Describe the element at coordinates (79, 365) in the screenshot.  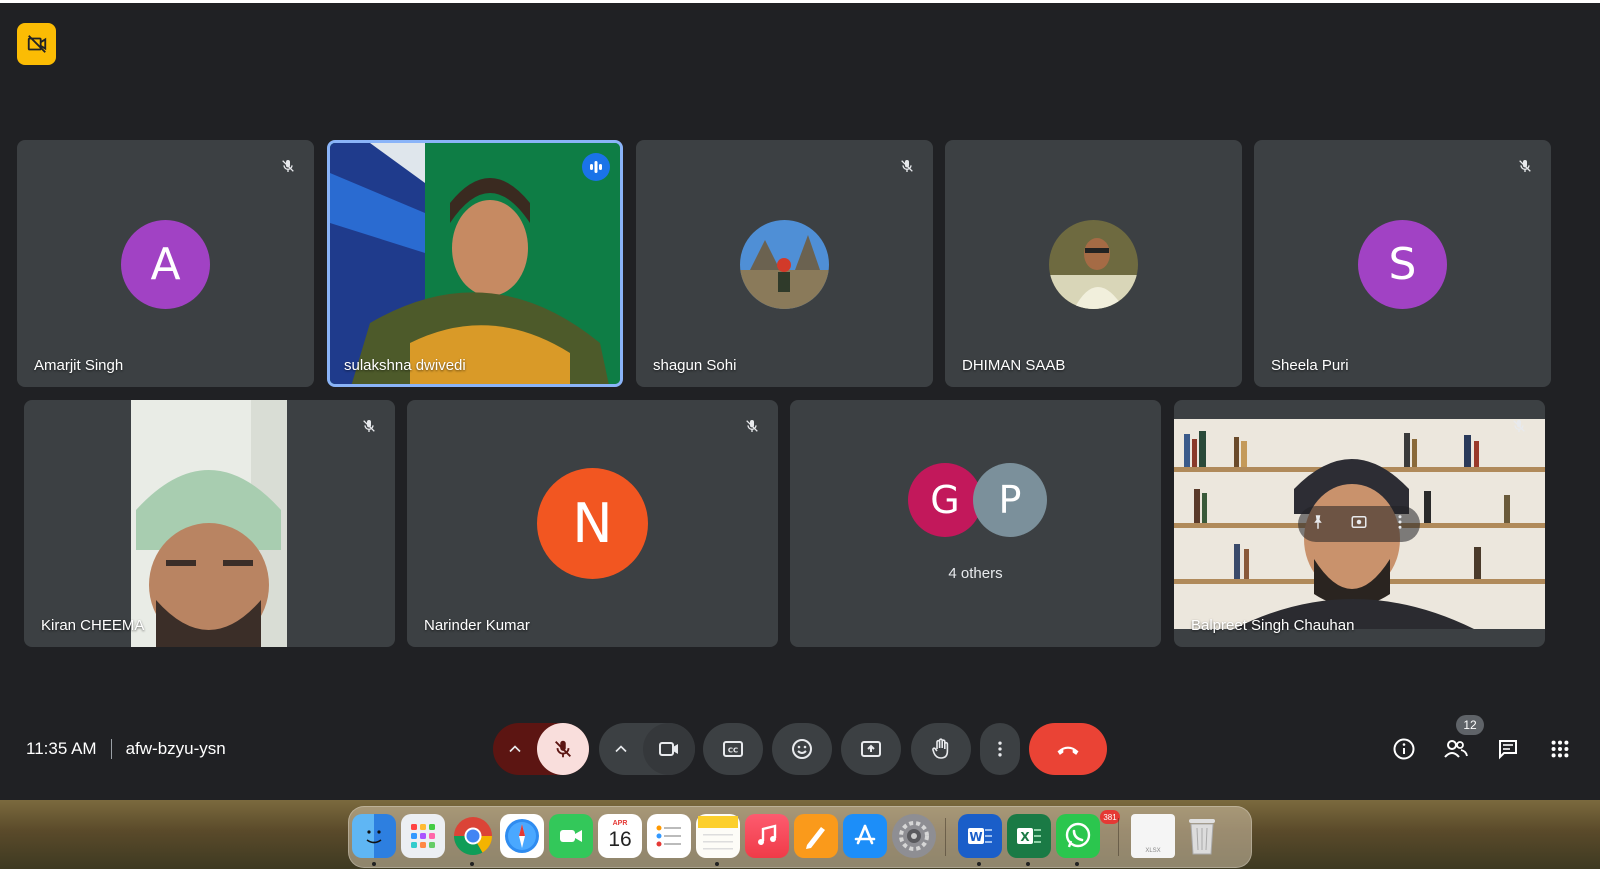
I see `participant-name: Amarjit Singh` at that location.